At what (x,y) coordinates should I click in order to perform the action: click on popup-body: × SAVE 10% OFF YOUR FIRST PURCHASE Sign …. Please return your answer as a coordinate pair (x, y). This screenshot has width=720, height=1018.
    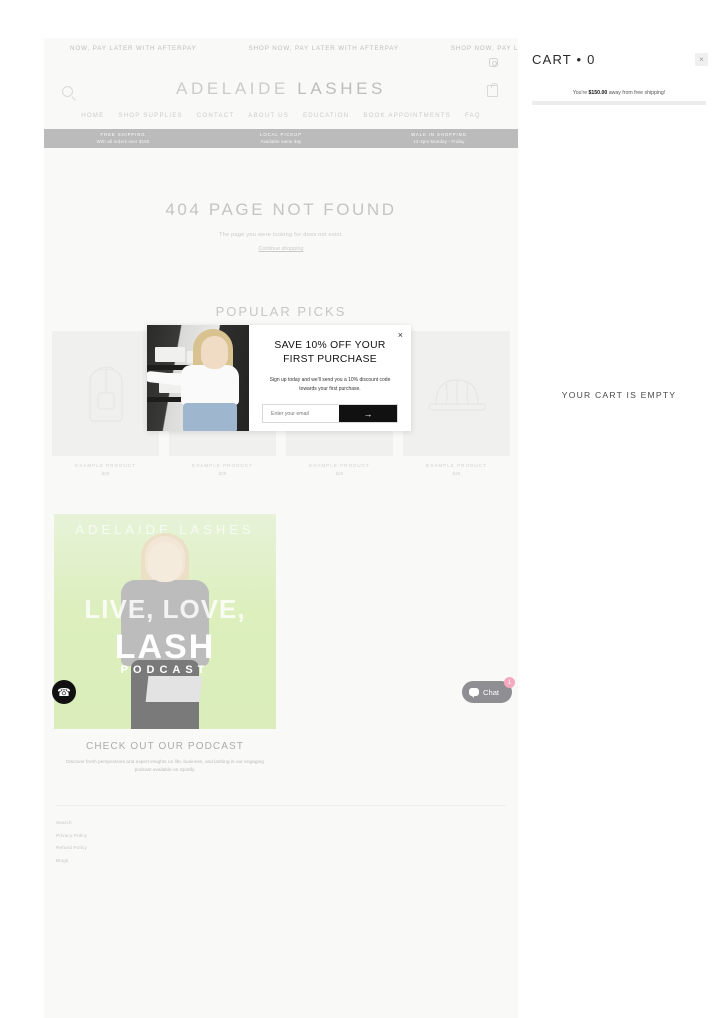
    Looking at the image, I should click on (330, 378).